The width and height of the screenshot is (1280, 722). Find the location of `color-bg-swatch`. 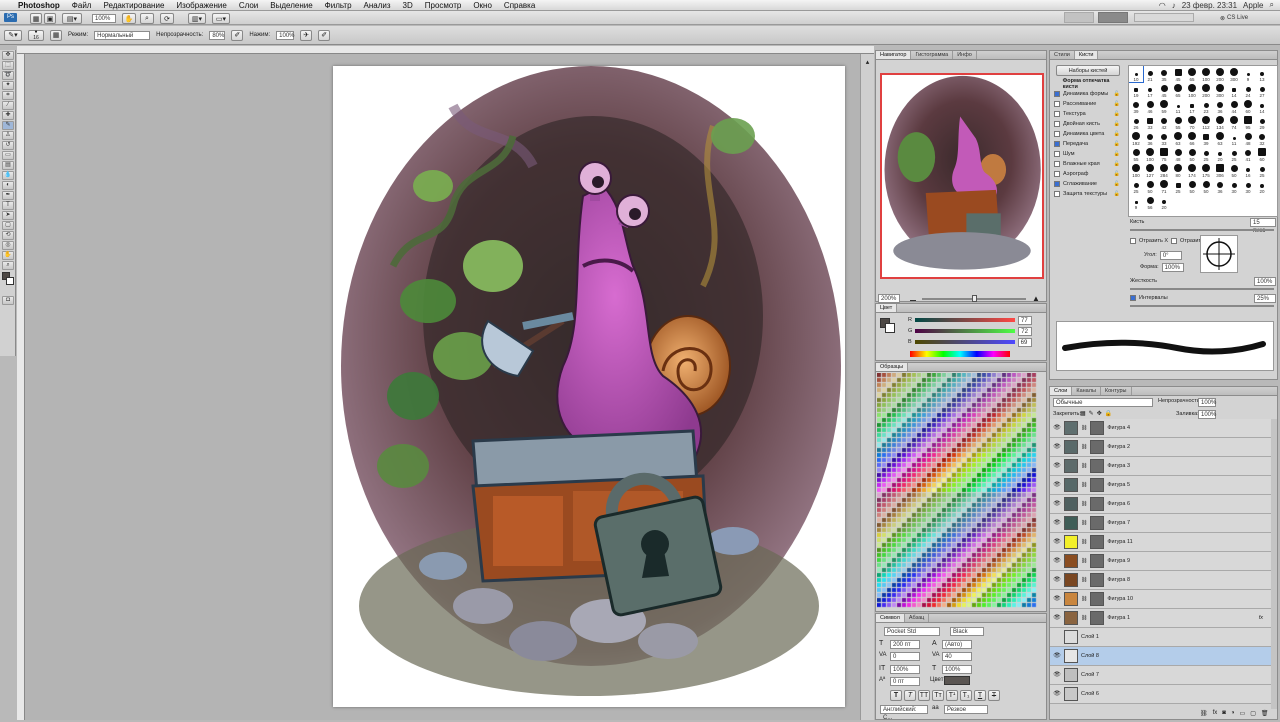

color-bg-swatch is located at coordinates (890, 328).